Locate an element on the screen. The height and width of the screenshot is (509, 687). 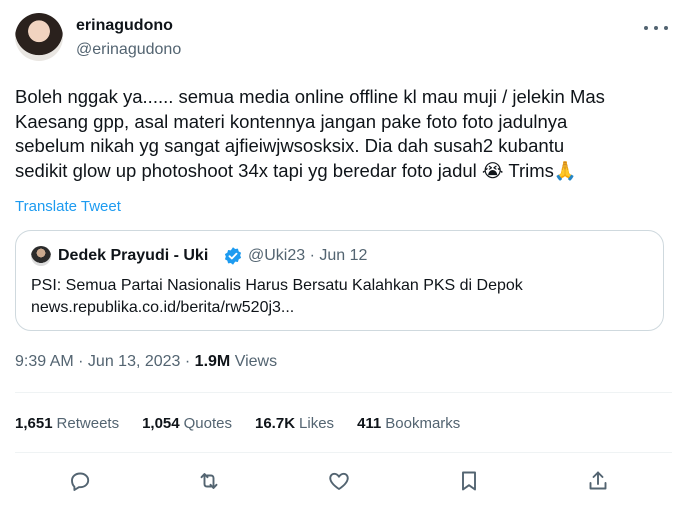
avatar is located at coordinates (39, 37).